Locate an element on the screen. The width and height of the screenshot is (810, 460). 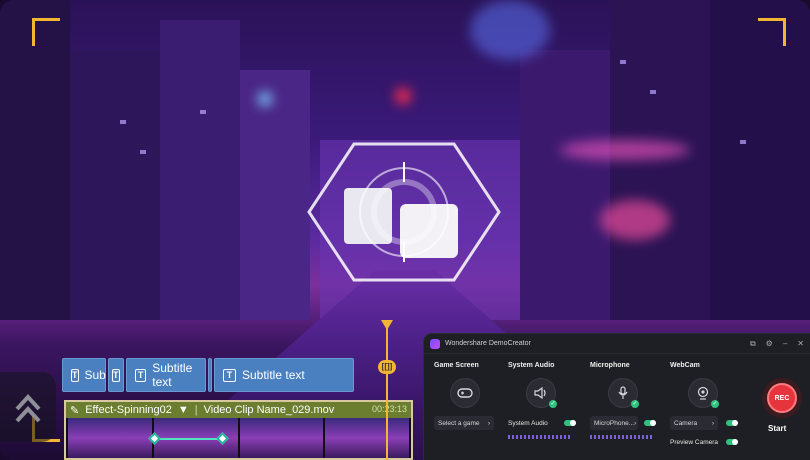
system-audio-row: System Audio is located at coordinates (542, 423).